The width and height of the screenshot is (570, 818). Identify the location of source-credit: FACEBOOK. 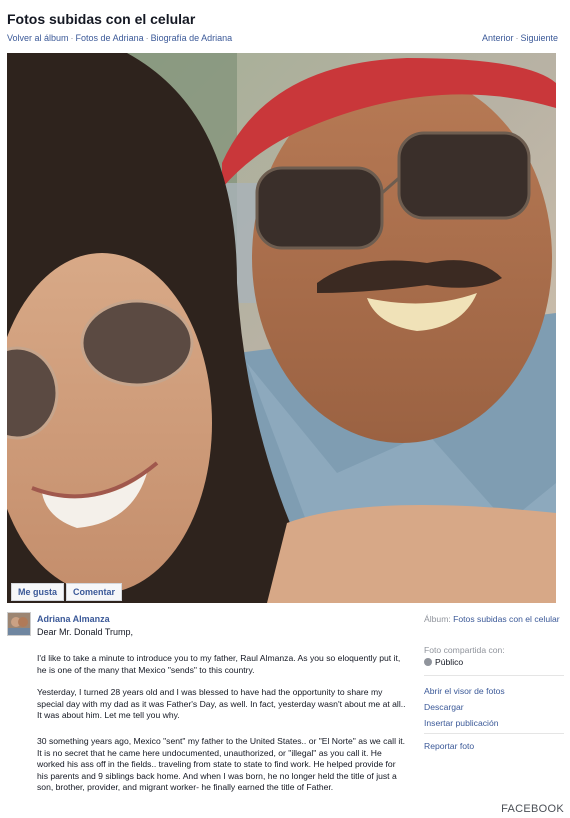
(532, 809).